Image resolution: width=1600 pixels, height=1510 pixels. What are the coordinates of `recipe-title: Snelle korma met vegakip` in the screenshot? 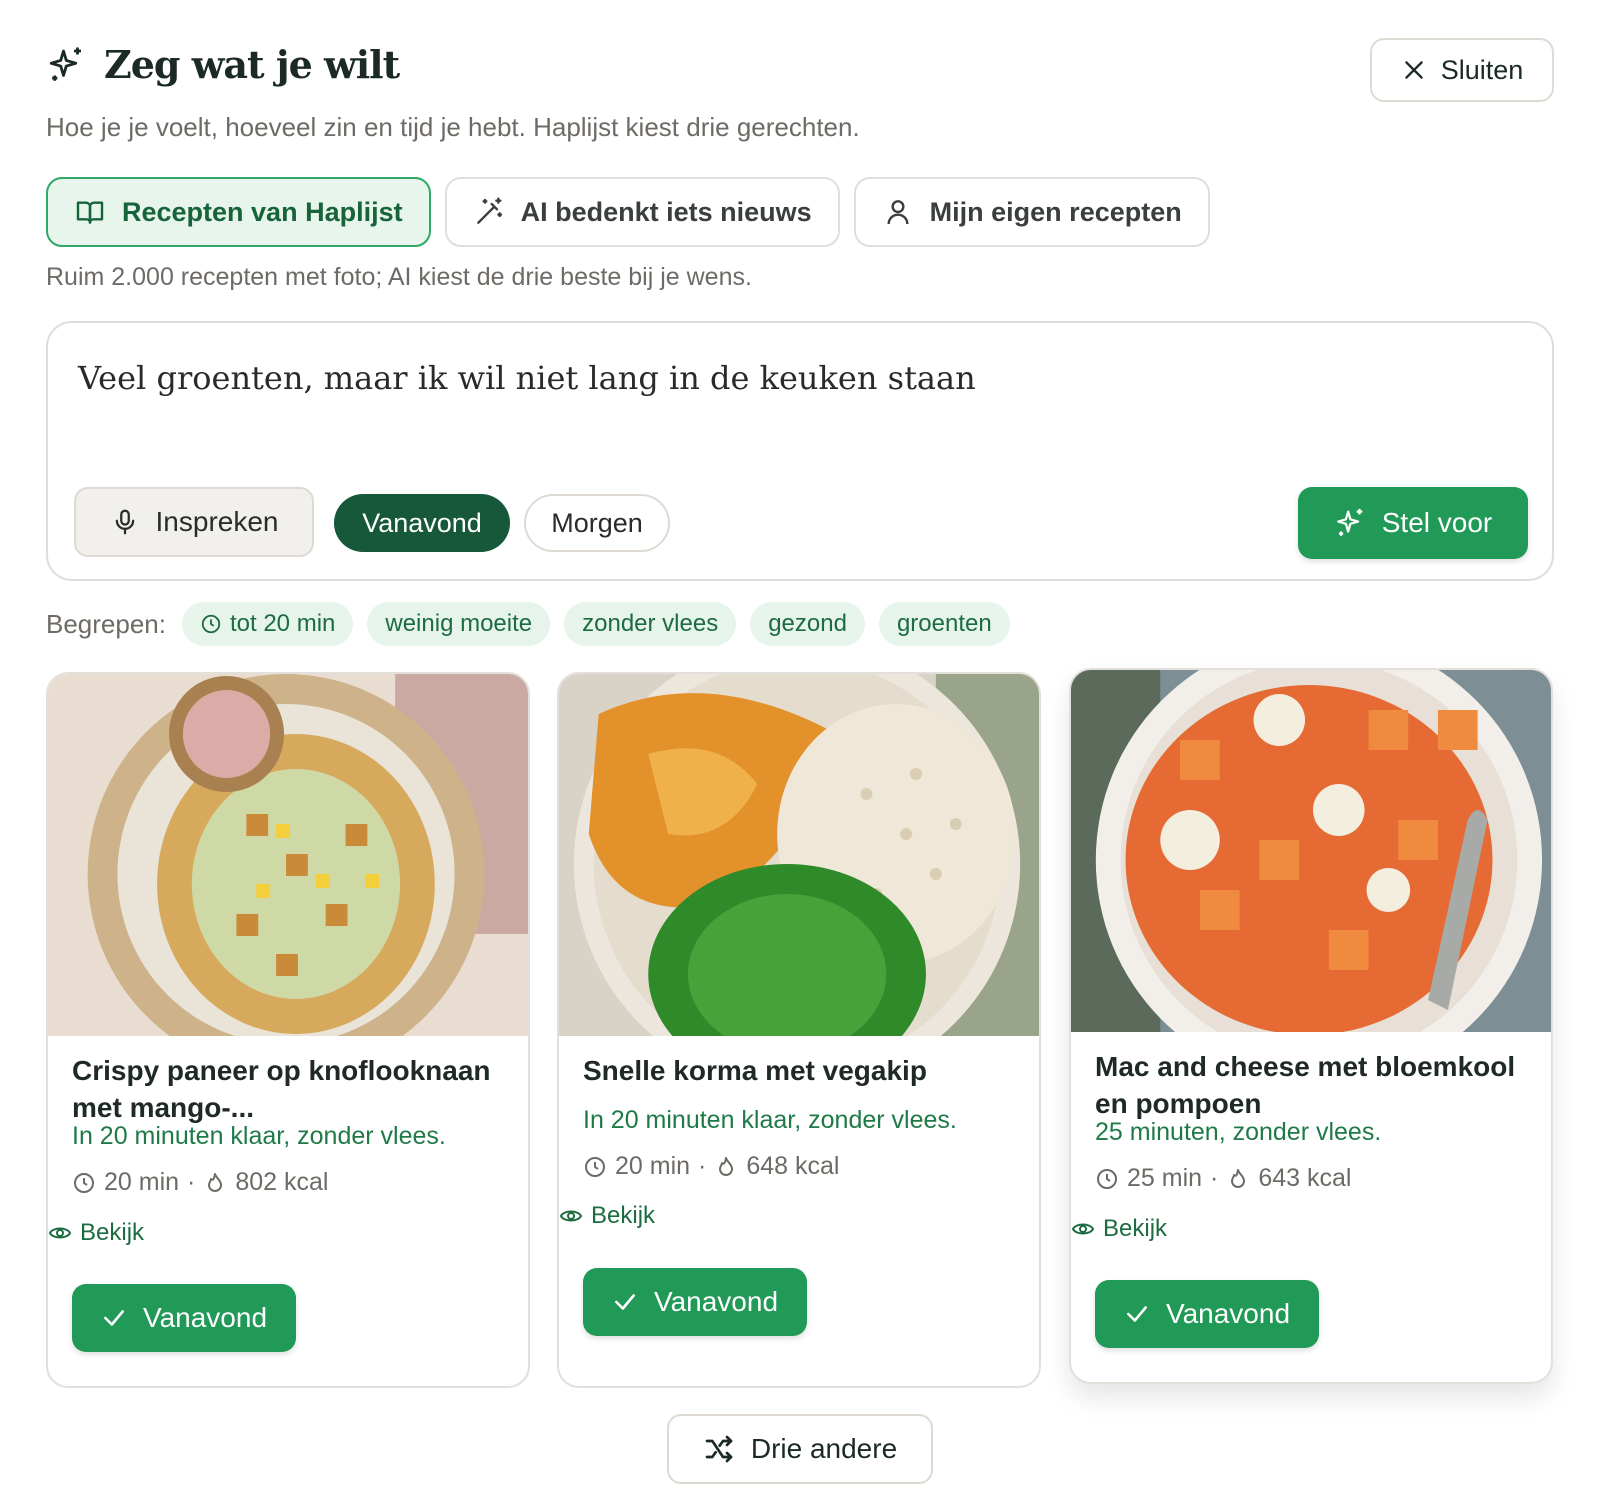 It's located at (798, 1070).